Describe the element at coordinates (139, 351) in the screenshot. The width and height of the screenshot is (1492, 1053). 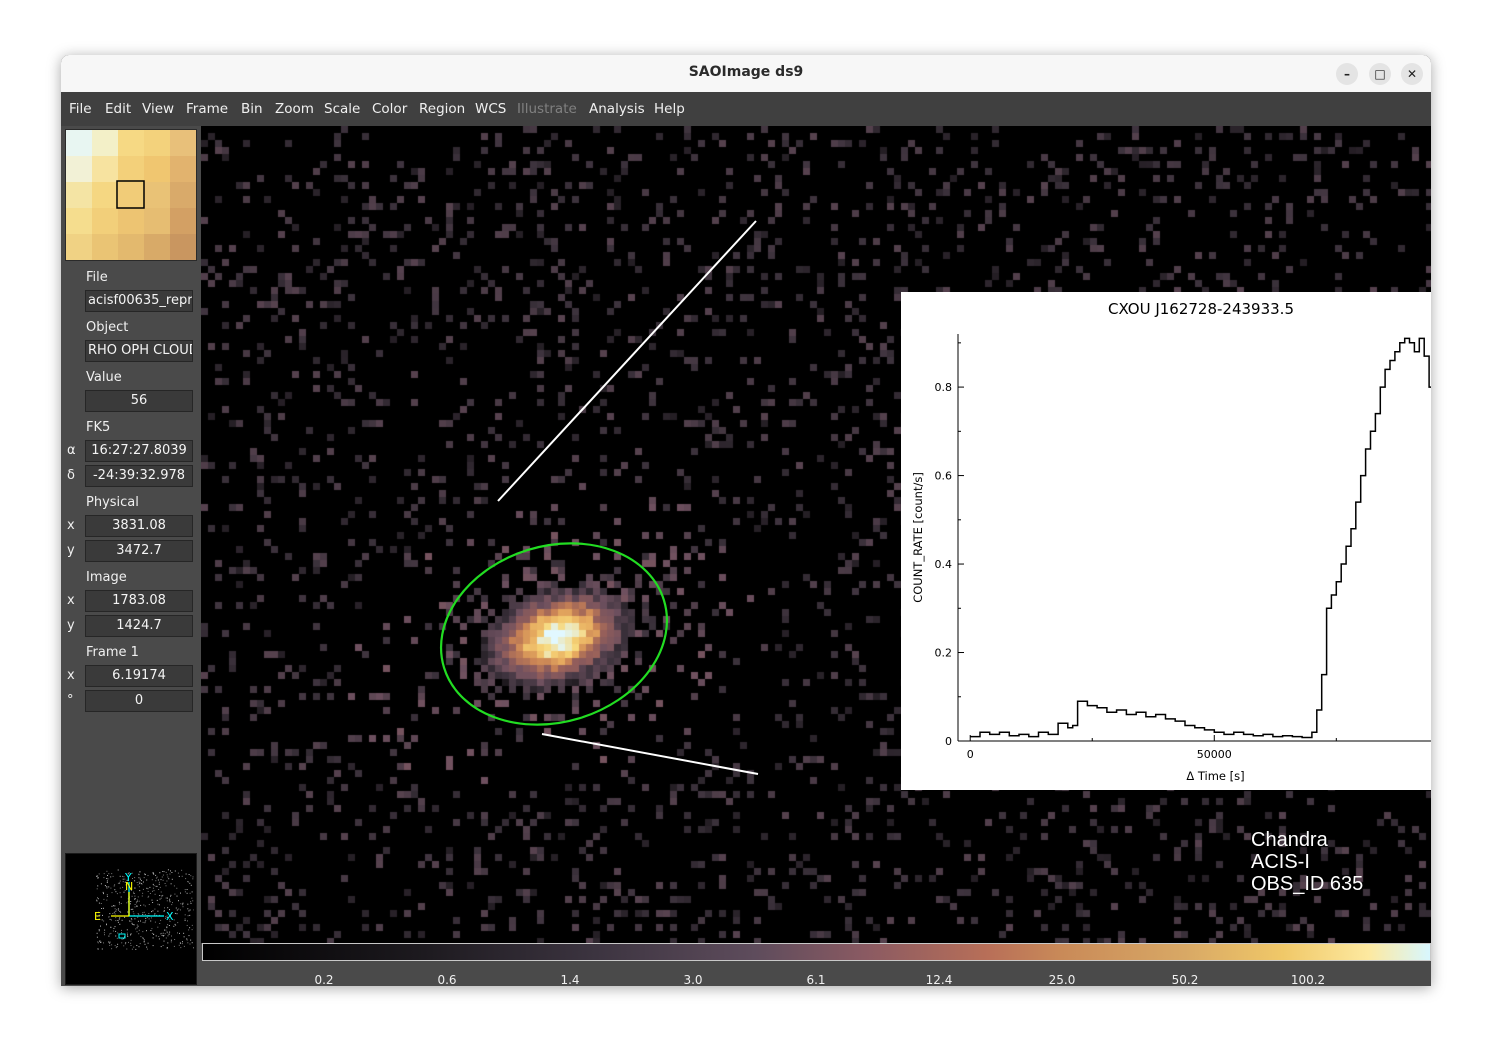
I see `object-field: RHO OPH CLOUD` at that location.